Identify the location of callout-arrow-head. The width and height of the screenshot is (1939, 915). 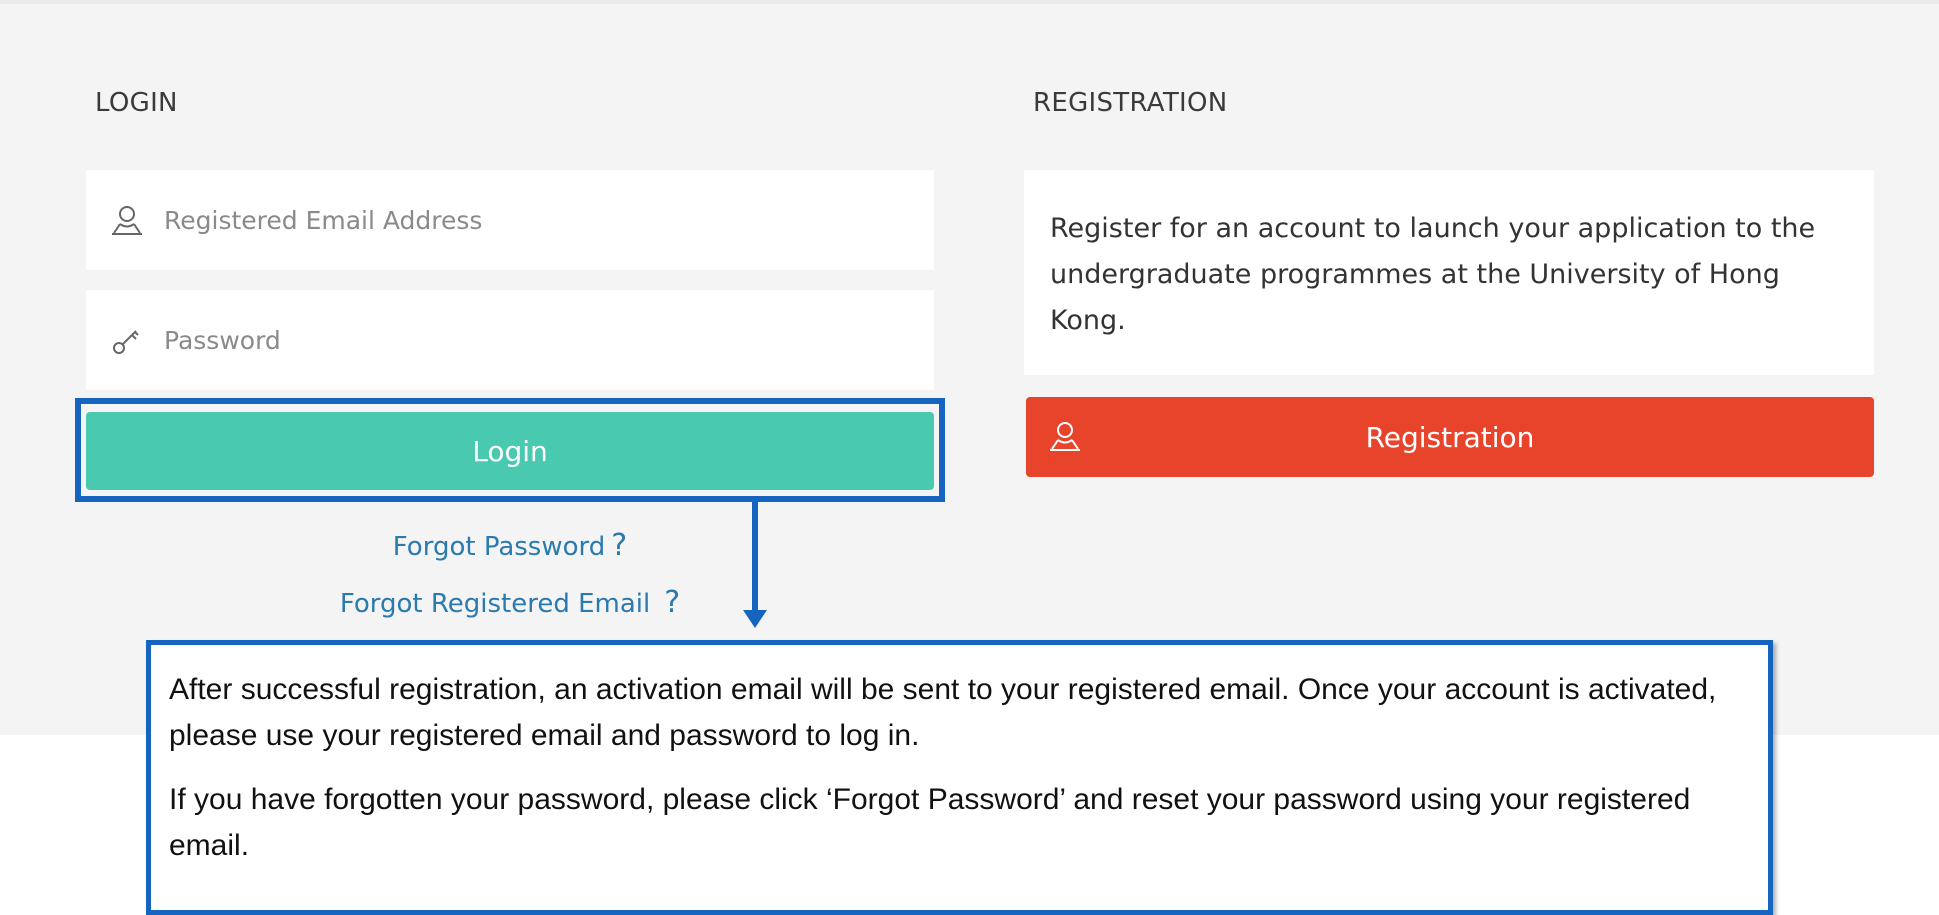
(755, 619).